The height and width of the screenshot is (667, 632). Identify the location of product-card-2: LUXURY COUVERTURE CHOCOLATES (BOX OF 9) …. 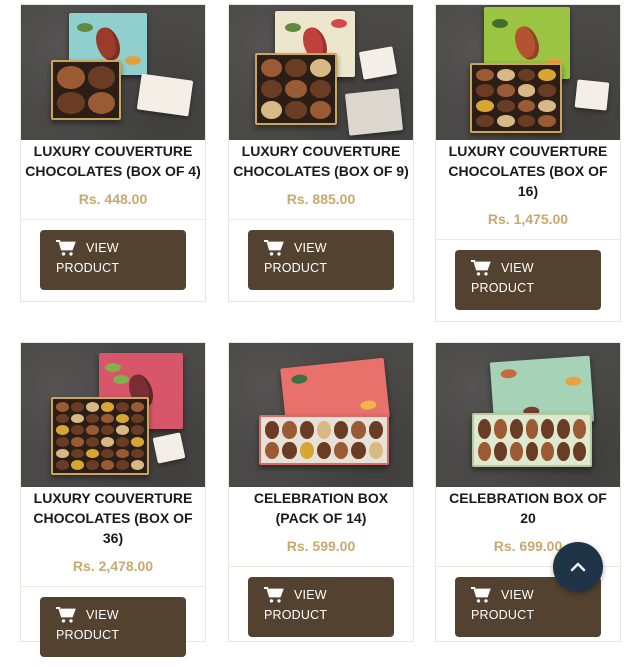
(321, 153).